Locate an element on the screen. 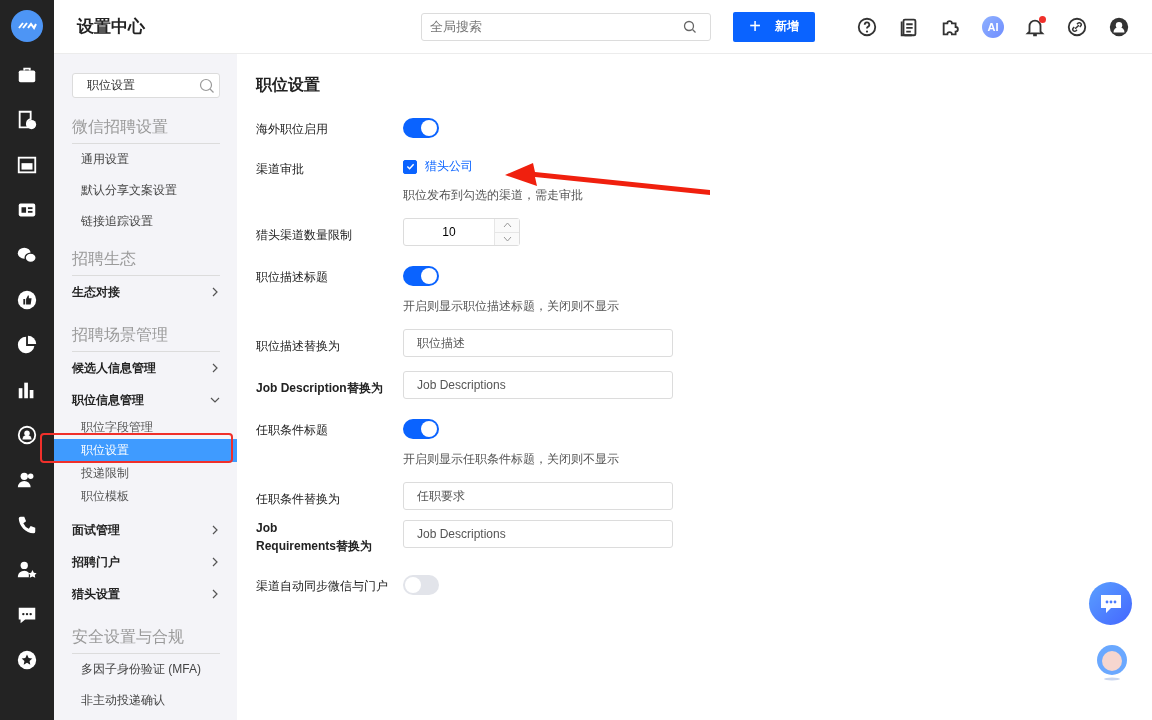 This screenshot has width=1152, height=720. text-field: 职位描述 is located at coordinates (538, 343).